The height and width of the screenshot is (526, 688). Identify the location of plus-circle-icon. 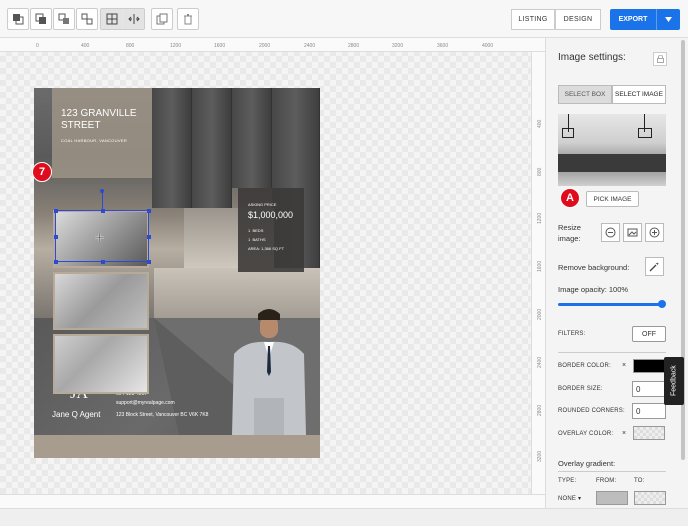
(654, 232).